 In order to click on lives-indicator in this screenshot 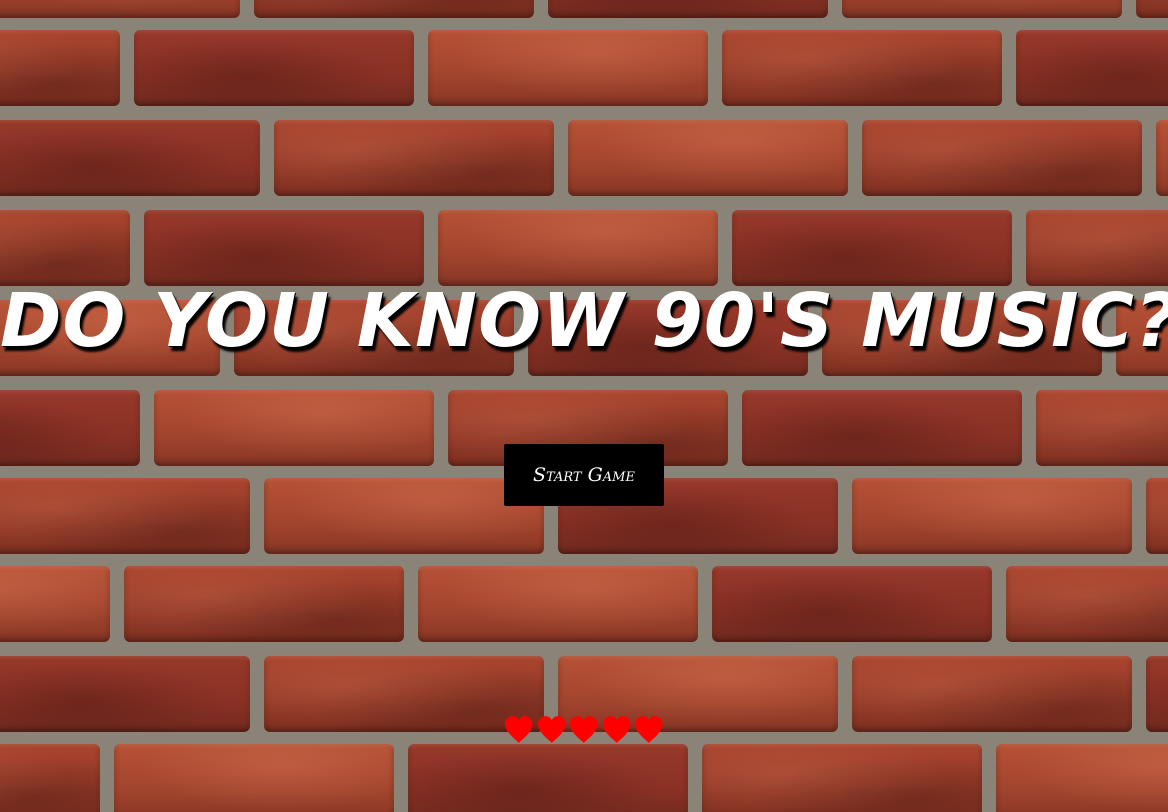, I will do `click(584, 730)`.